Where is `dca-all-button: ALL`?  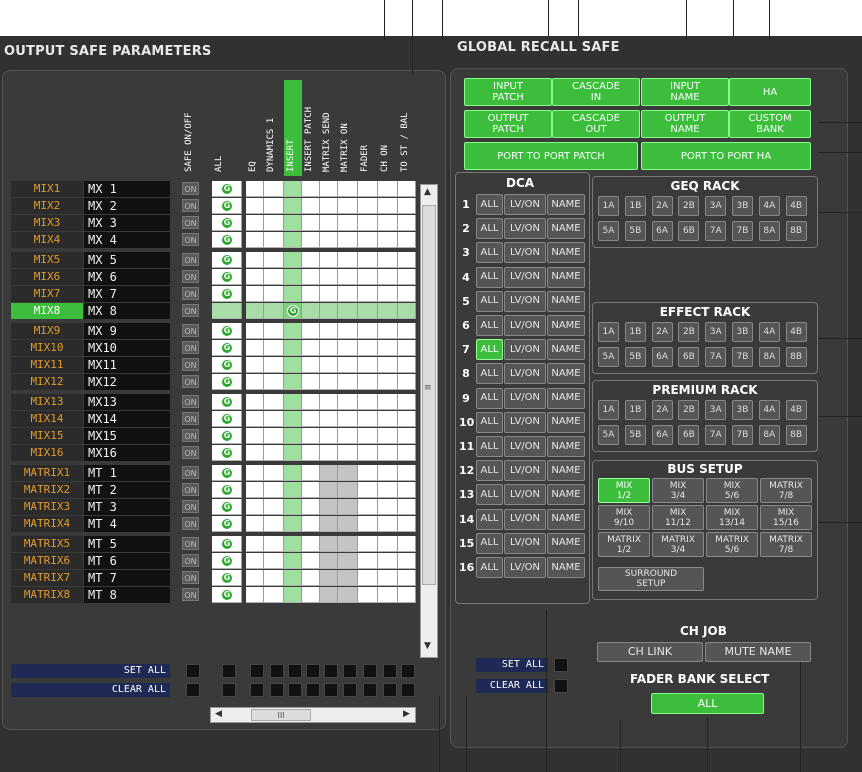 dca-all-button: ALL is located at coordinates (489, 277).